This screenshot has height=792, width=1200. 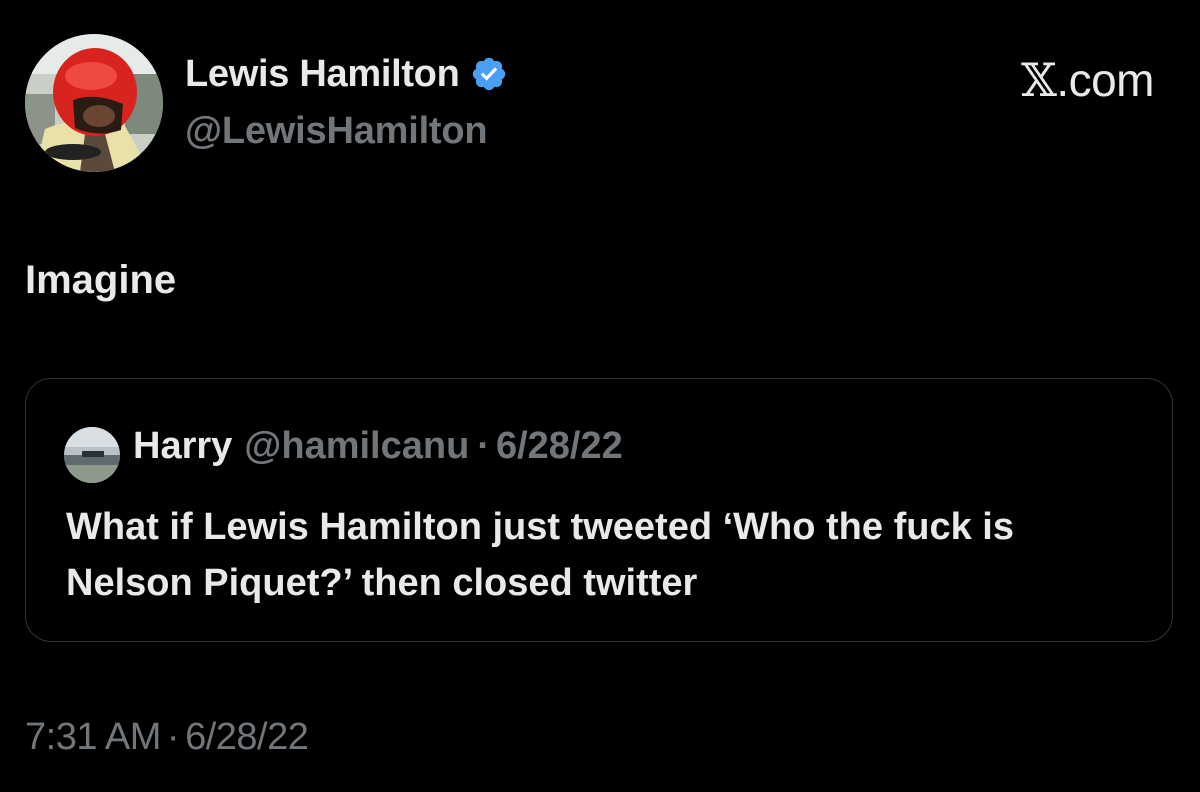 I want to click on quote-date: 6/28/22, so click(x=559, y=446).